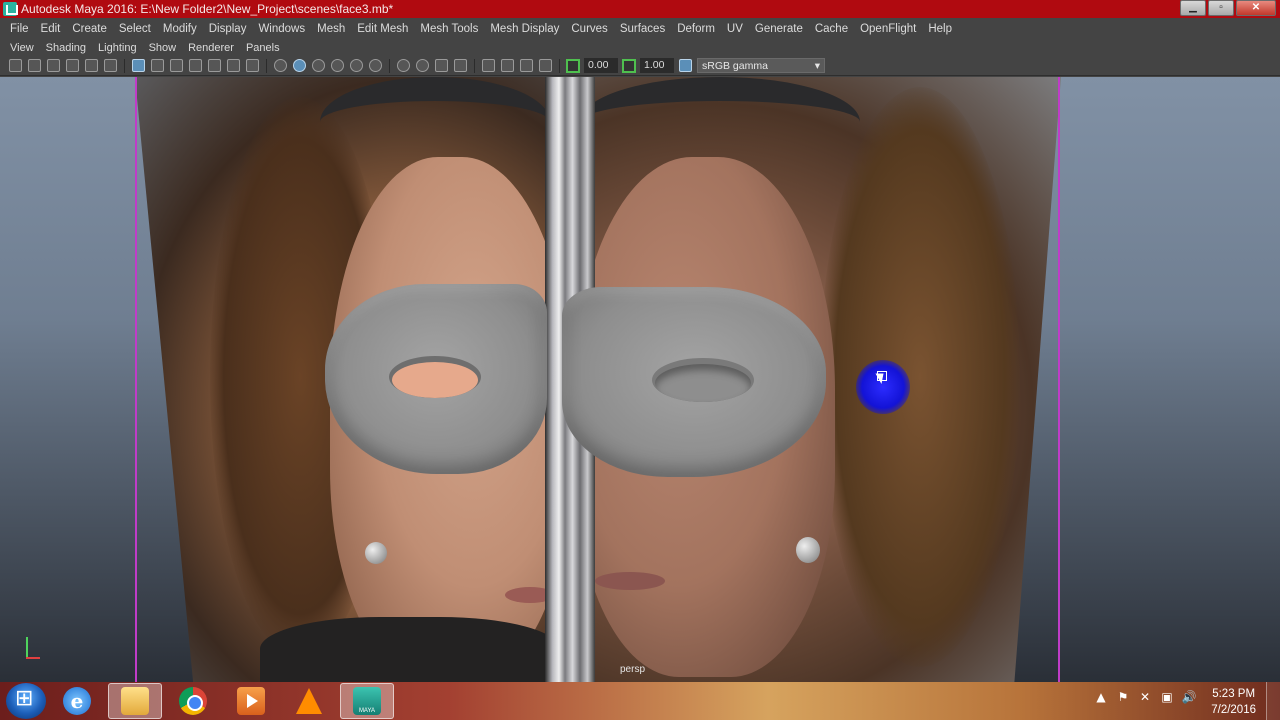 The height and width of the screenshot is (720, 1280). I want to click on panel-menu-view: View, so click(22, 48).